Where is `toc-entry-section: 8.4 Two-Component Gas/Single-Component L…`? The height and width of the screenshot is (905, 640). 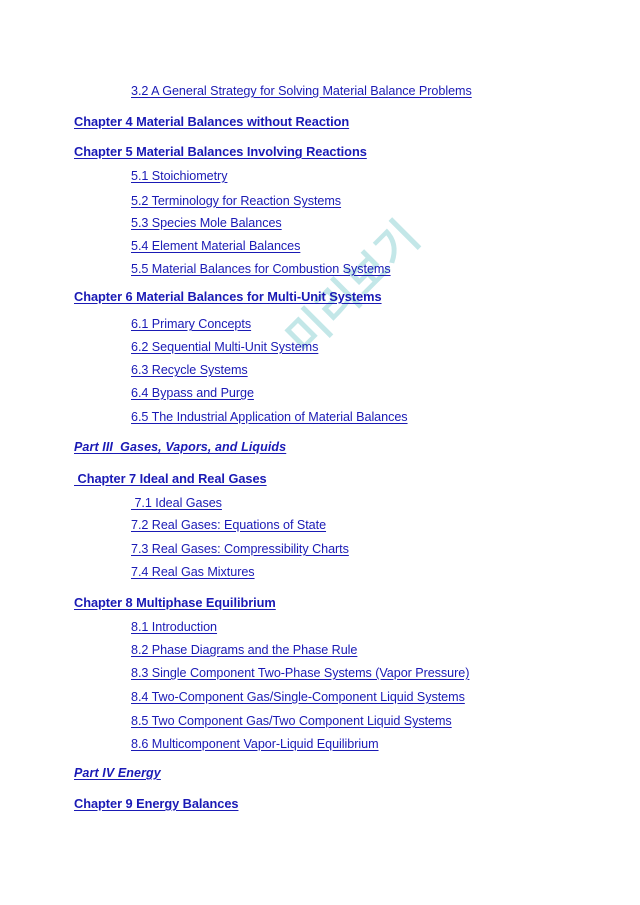 toc-entry-section: 8.4 Two-Component Gas/Single-Component L… is located at coordinates (298, 697).